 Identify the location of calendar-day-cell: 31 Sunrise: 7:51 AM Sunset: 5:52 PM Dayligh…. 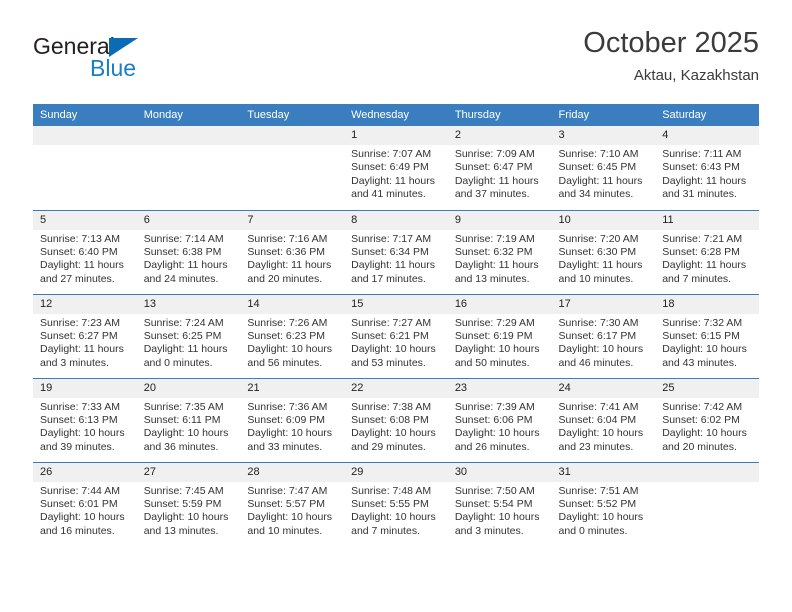
(603, 503).